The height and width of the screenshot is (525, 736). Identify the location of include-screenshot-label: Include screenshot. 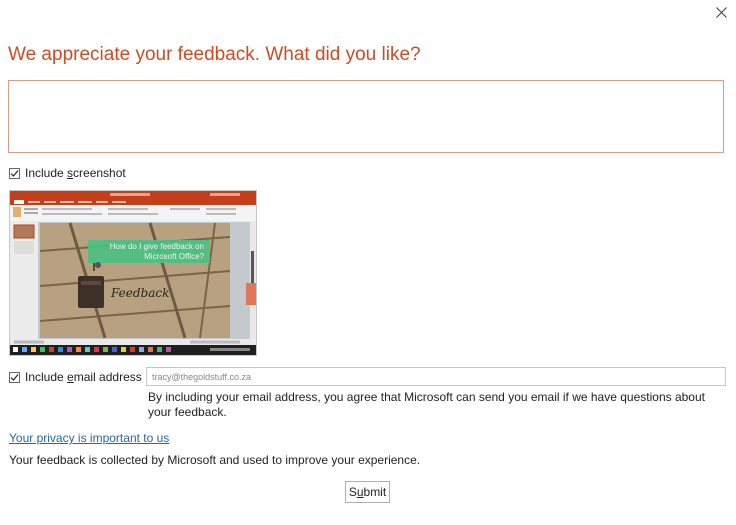
(75, 173).